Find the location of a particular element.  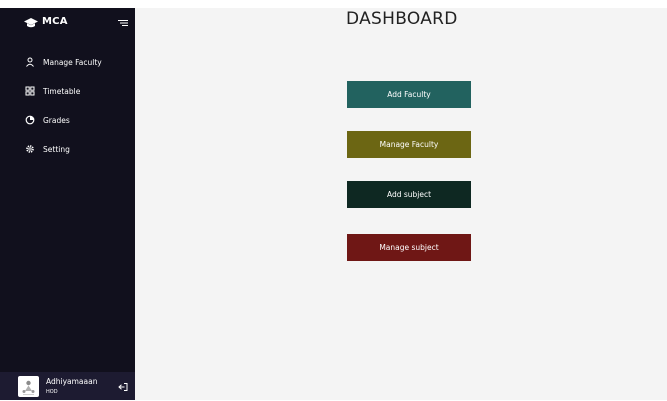

page-title: DASHBOARD is located at coordinates (402, 19).